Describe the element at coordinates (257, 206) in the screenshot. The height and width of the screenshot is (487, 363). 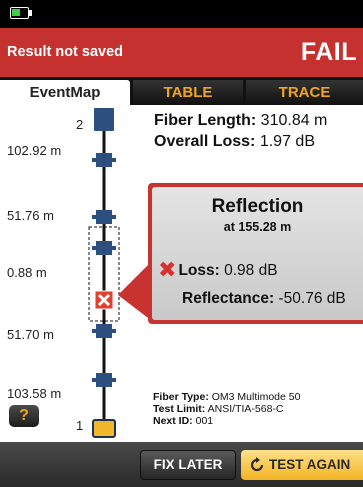
I see `event-type: Reflection` at that location.